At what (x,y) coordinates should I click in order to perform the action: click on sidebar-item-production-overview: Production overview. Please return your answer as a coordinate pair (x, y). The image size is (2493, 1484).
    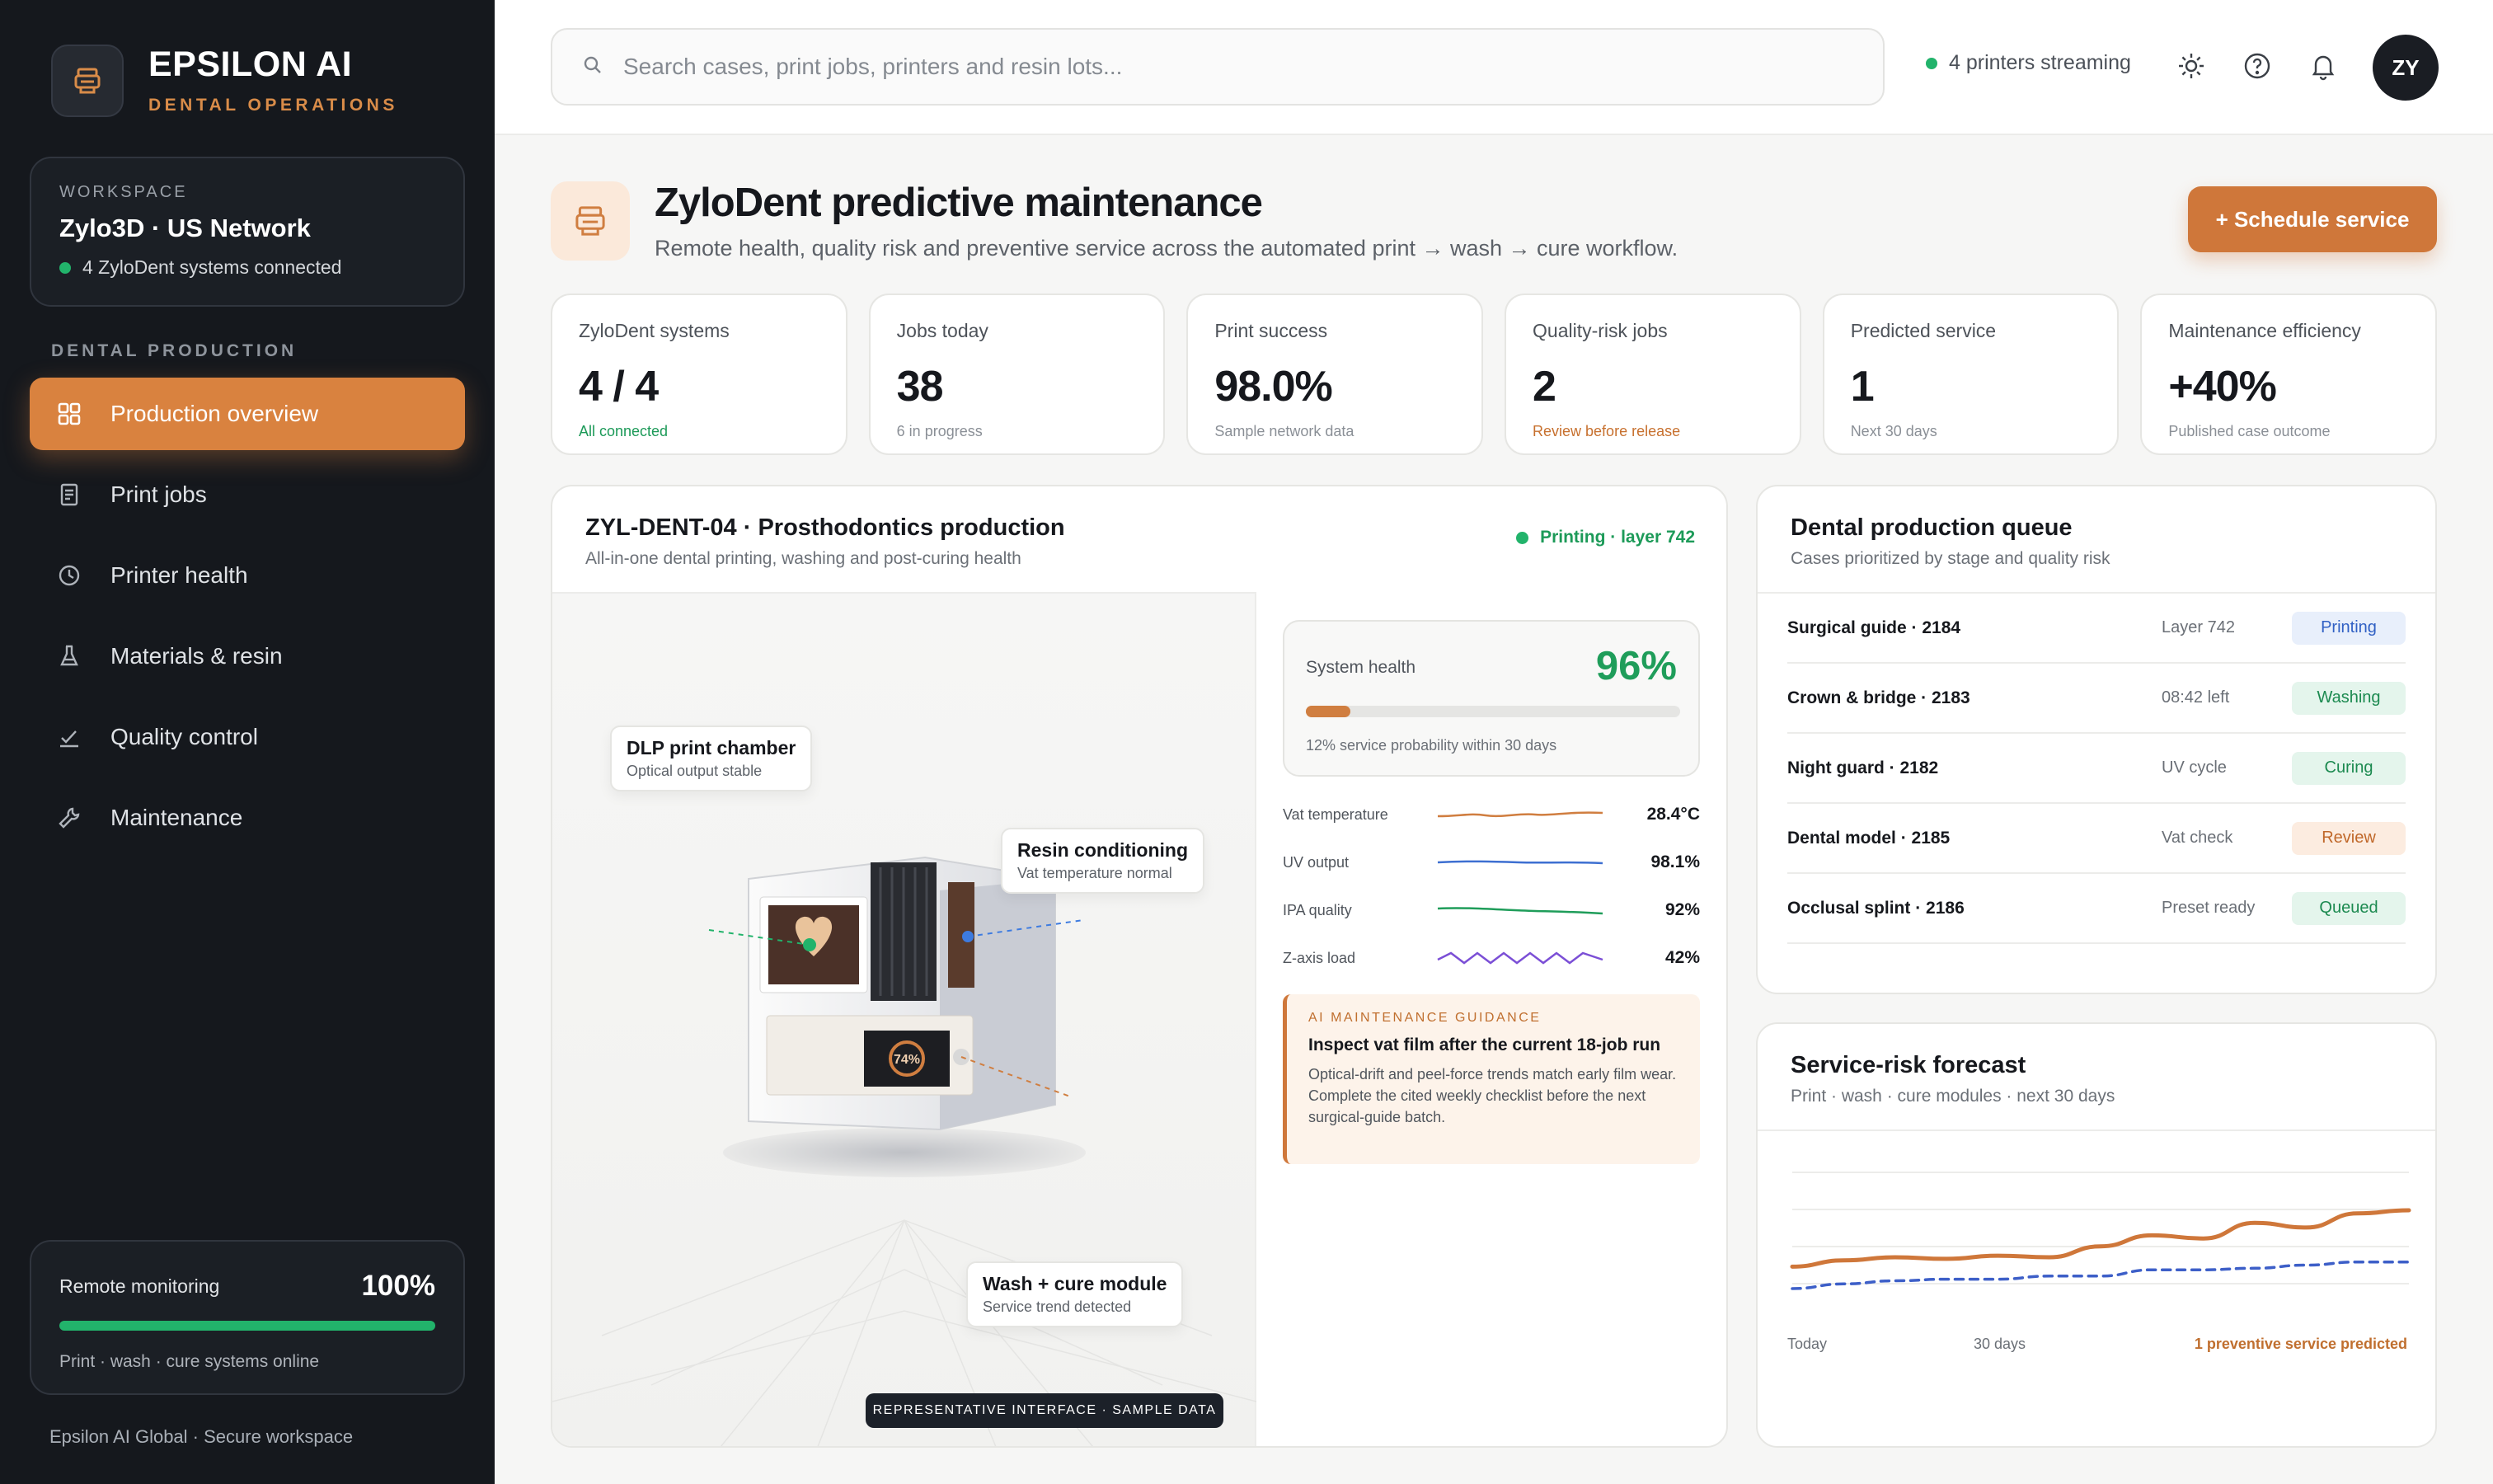
    Looking at the image, I should click on (247, 414).